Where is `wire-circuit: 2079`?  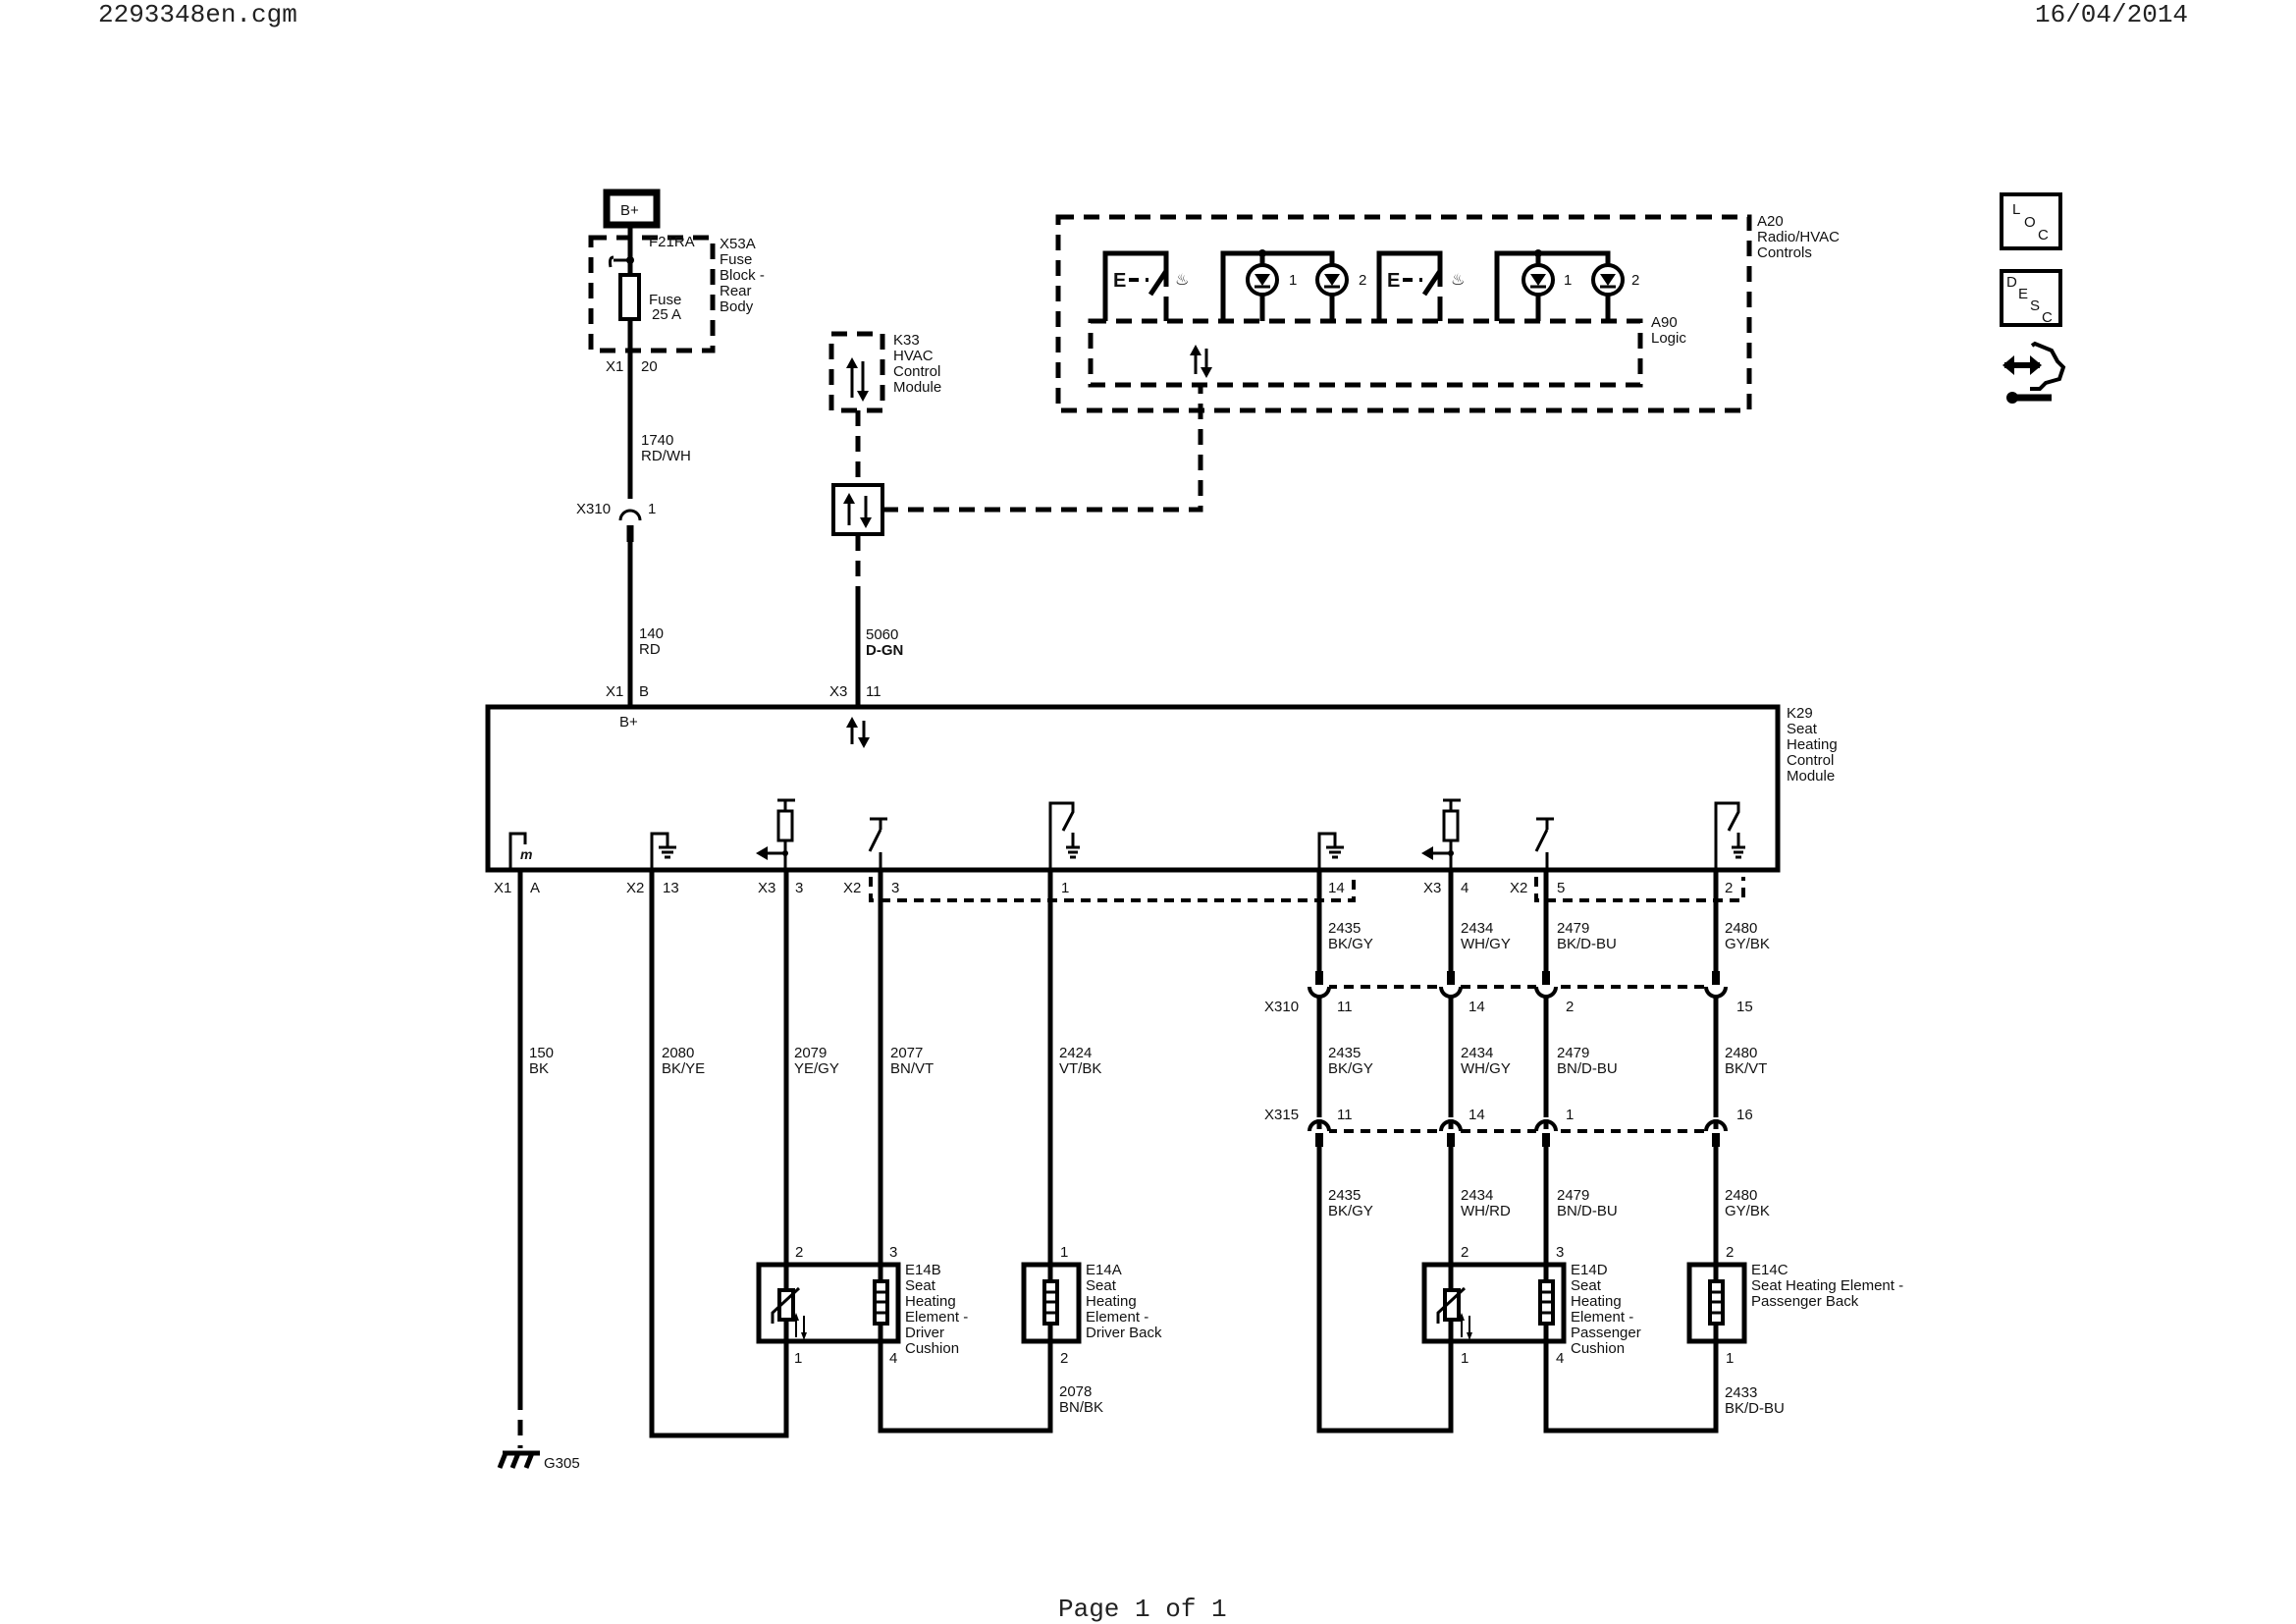
wire-circuit: 2079 is located at coordinates (810, 1053).